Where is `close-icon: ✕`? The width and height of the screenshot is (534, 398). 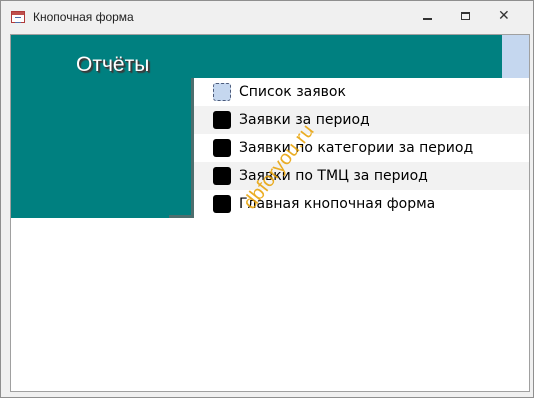
close-icon: ✕ is located at coordinates (504, 16).